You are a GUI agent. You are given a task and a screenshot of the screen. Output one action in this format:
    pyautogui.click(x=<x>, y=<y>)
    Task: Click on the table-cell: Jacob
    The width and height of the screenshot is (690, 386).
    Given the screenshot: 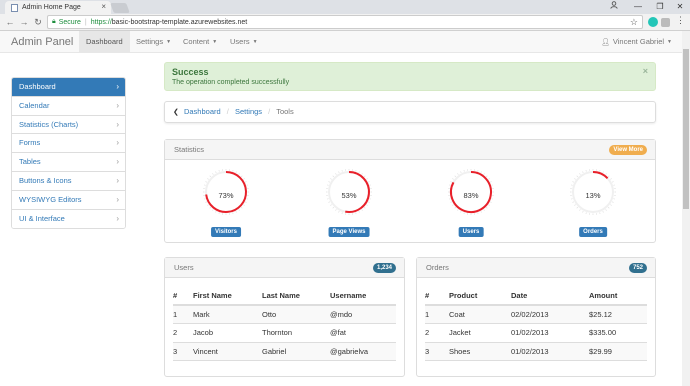 What is the action you would take?
    pyautogui.click(x=227, y=333)
    